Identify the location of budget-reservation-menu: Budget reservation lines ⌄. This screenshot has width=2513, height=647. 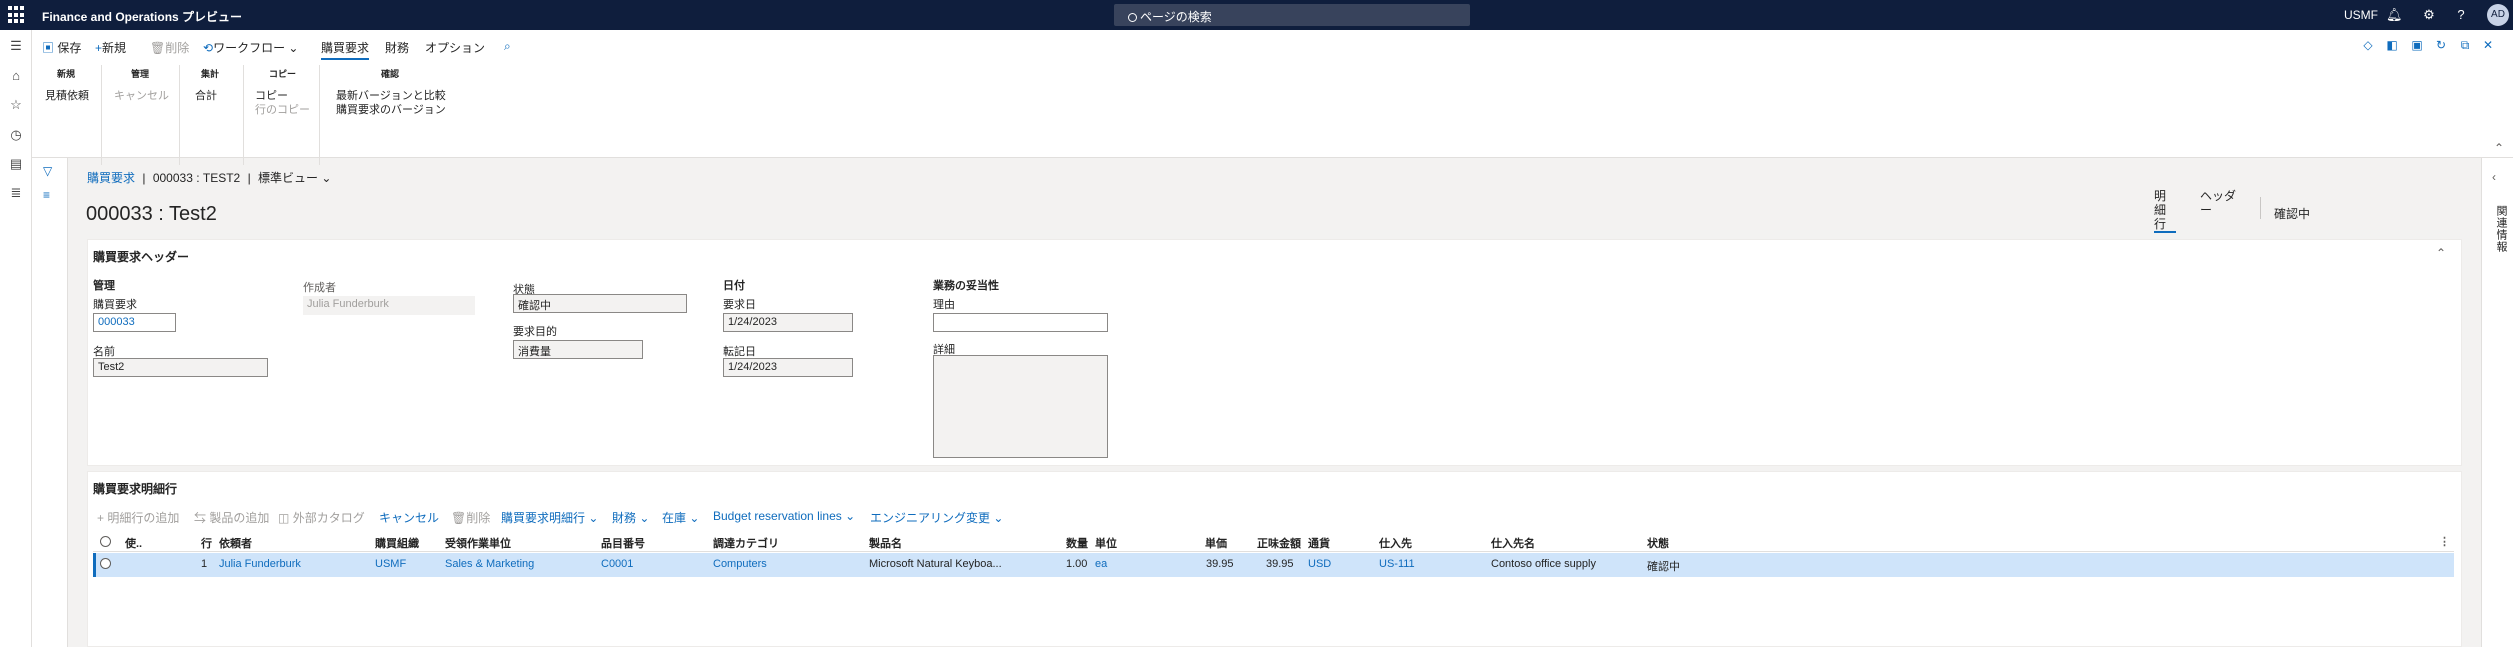
(784, 516).